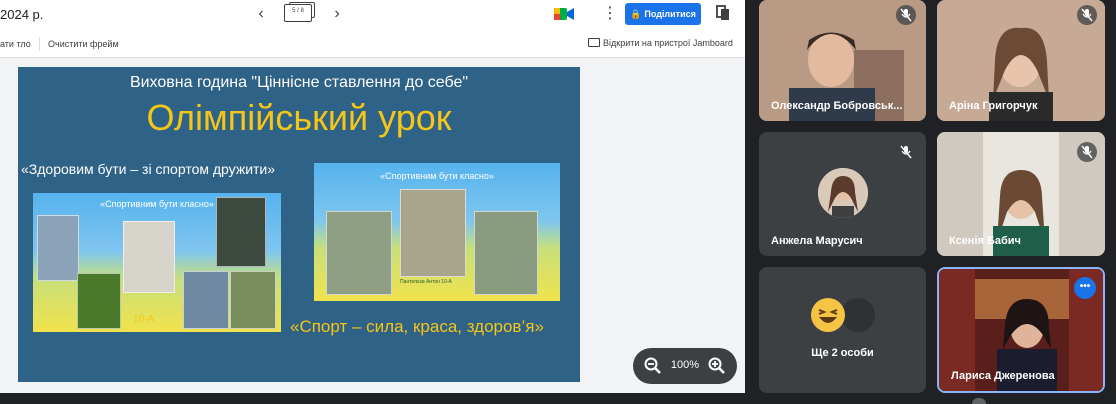 Image resolution: width=1116 pixels, height=404 pixels. I want to click on frames-panel-icon, so click(723, 13).